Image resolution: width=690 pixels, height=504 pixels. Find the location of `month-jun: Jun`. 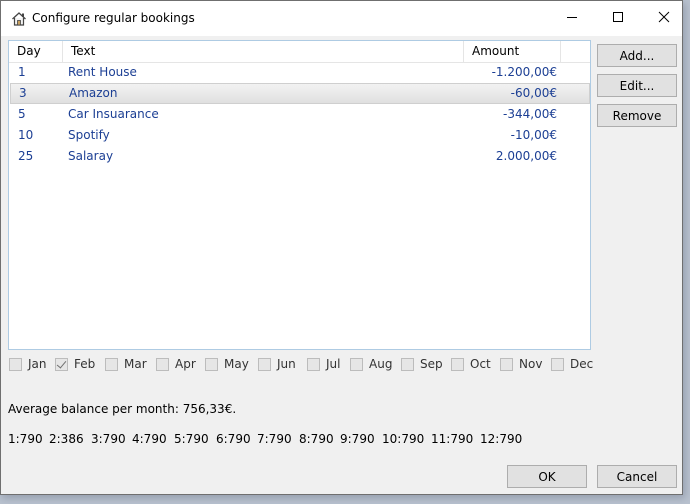

month-jun: Jun is located at coordinates (277, 364).